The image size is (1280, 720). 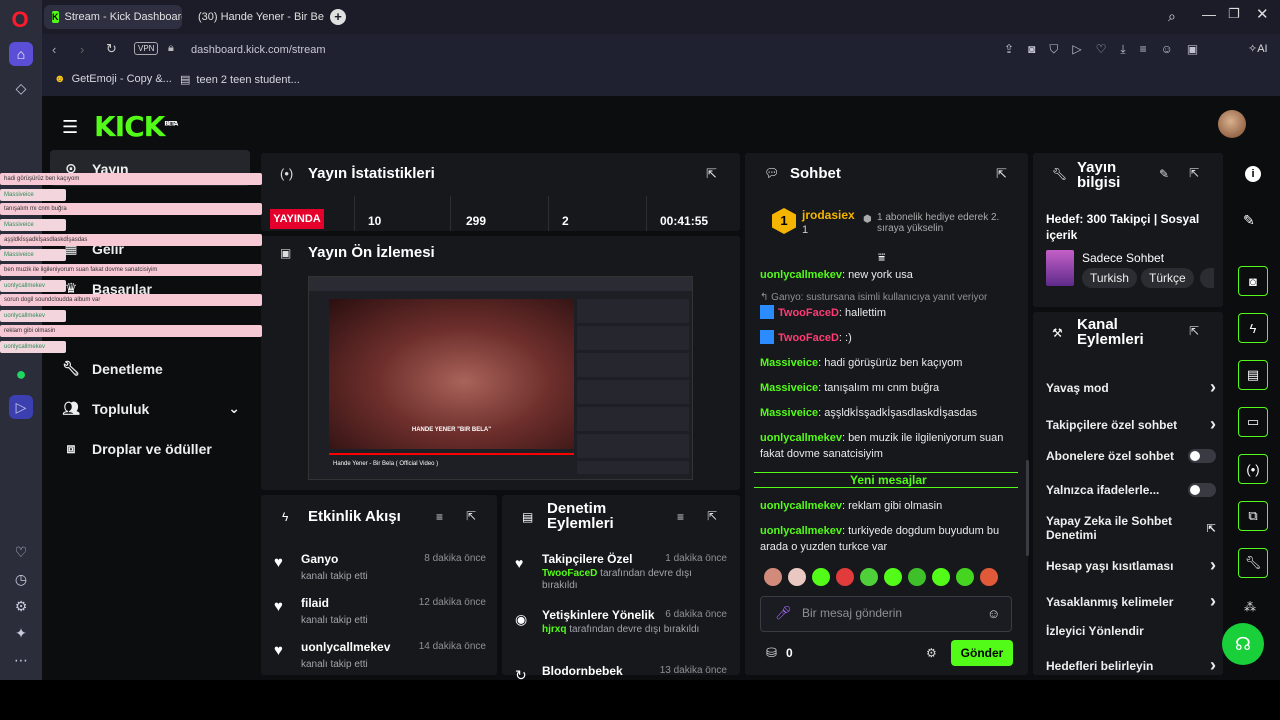 I want to click on channel-action-item: Hedefleri belirleyin ›, so click(x=1131, y=665).